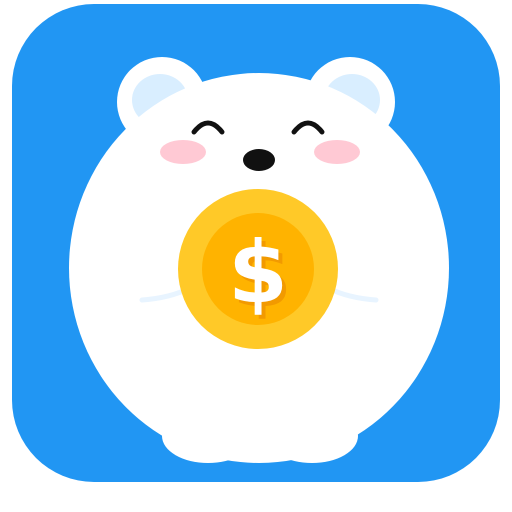 Image resolution: width=512 pixels, height=512 pixels. I want to click on coin-symbol: $, so click(258, 273).